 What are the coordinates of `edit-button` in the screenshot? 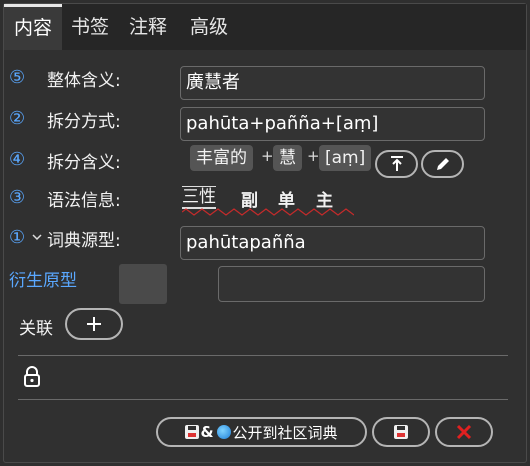 It's located at (442, 164).